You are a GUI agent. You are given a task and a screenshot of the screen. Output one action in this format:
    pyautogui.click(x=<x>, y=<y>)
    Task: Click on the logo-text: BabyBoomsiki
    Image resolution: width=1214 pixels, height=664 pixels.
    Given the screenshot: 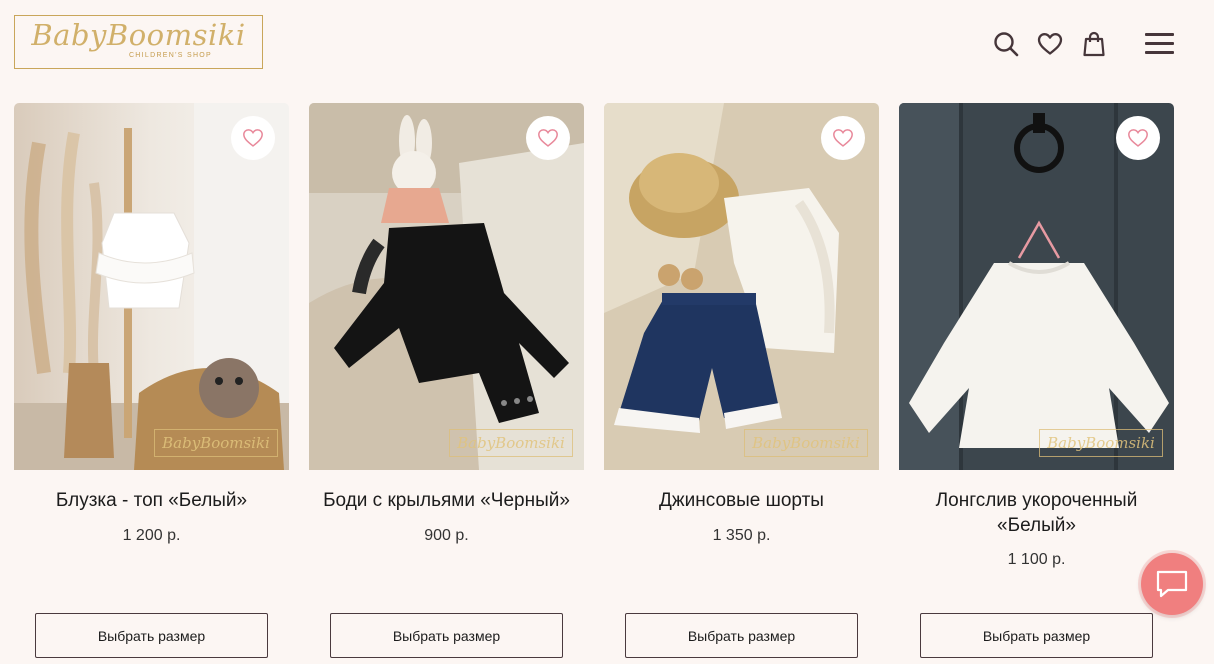 What is the action you would take?
    pyautogui.click(x=138, y=35)
    